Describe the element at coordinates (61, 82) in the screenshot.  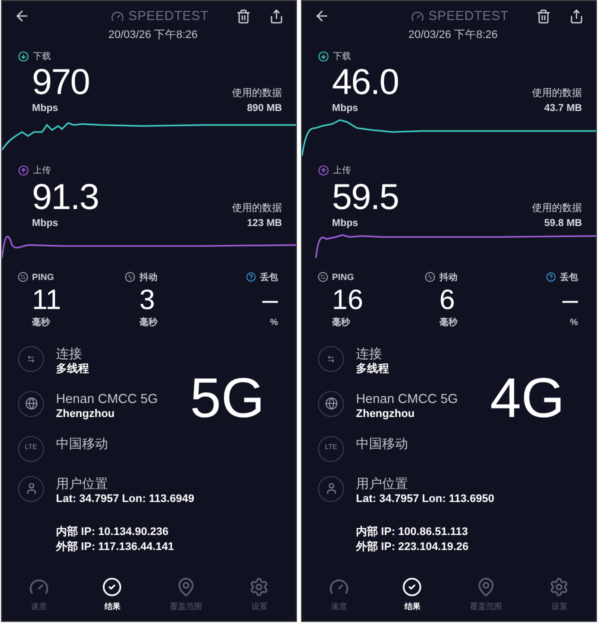
I see `speed-value: 970` at that location.